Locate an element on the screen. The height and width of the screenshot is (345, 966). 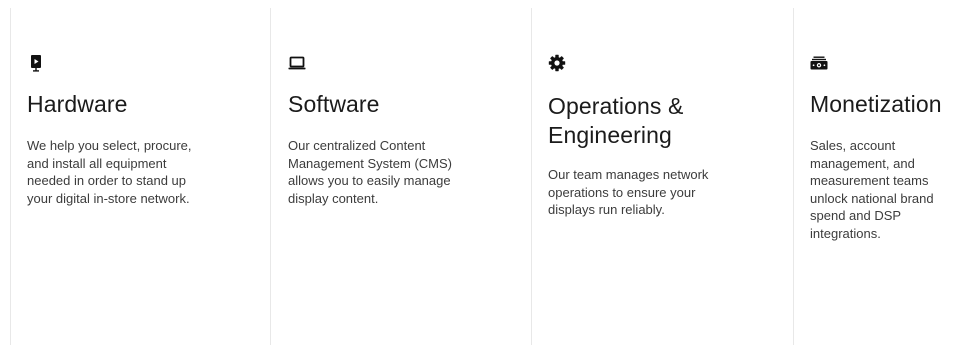
hardware-title: Hardware is located at coordinates (77, 104).